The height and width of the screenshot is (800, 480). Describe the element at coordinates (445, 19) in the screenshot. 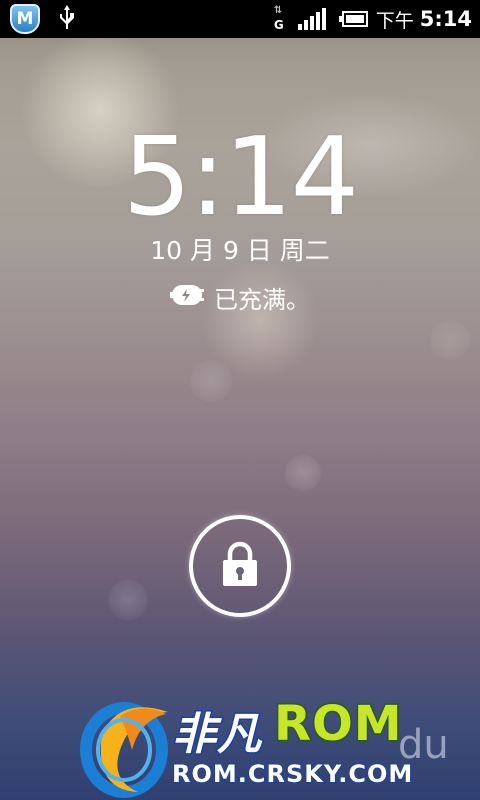

I see `status-time: 5:14` at that location.